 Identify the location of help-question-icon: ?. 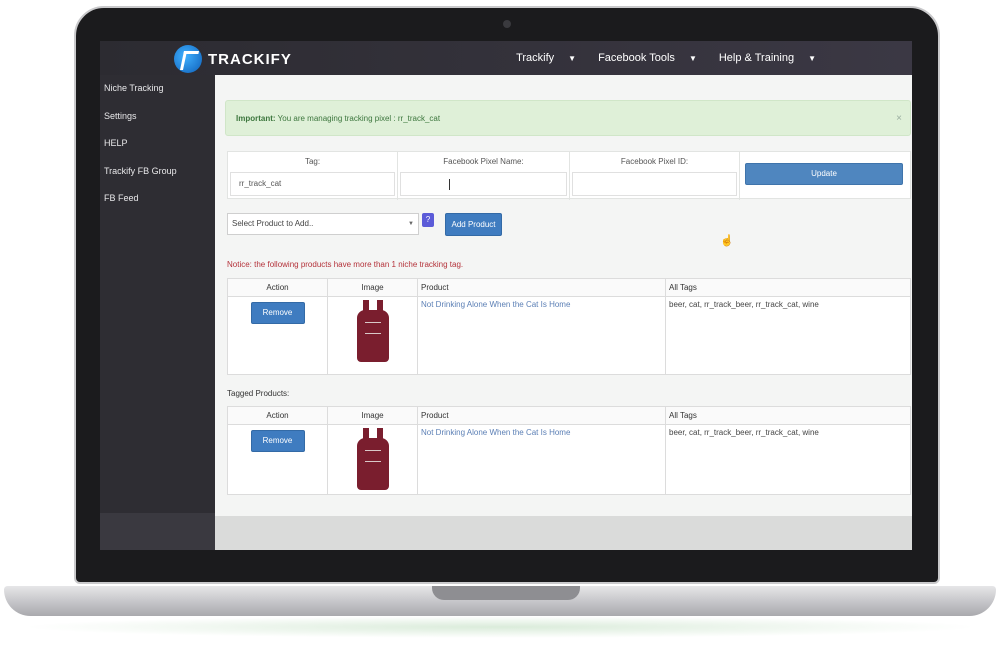
(428, 220).